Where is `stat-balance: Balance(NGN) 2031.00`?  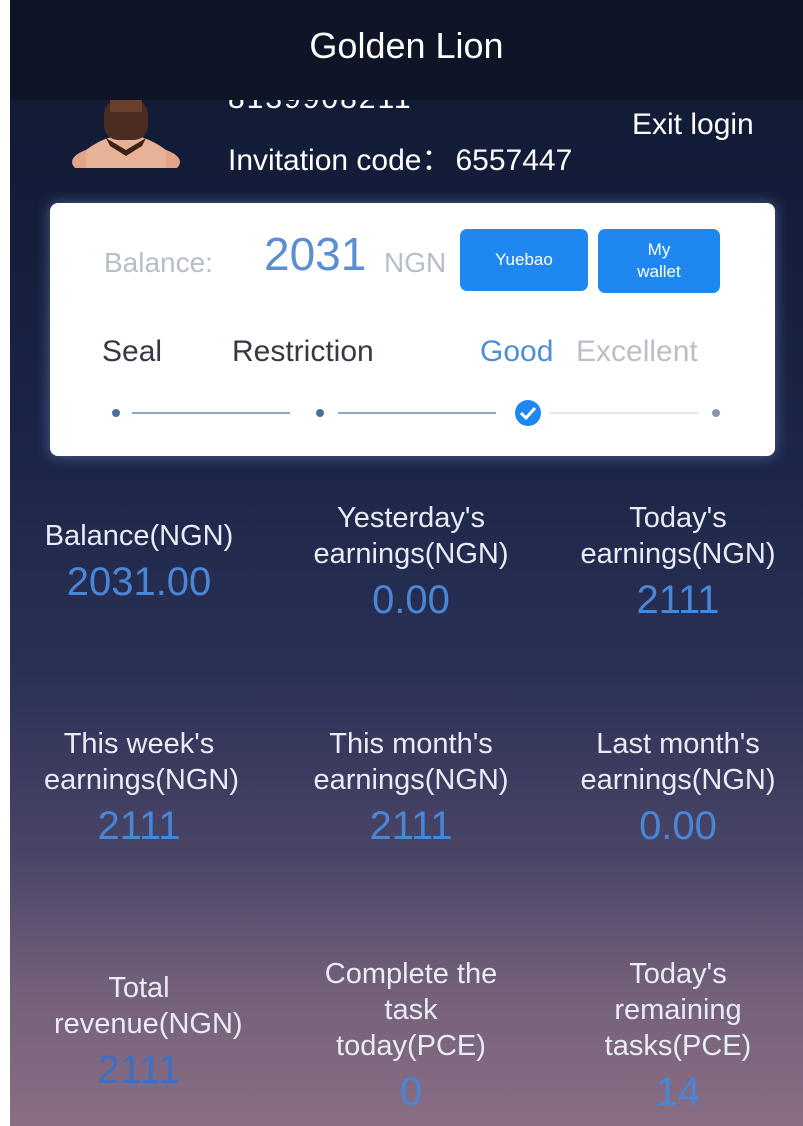
stat-balance: Balance(NGN) 2031.00 is located at coordinates (139, 561).